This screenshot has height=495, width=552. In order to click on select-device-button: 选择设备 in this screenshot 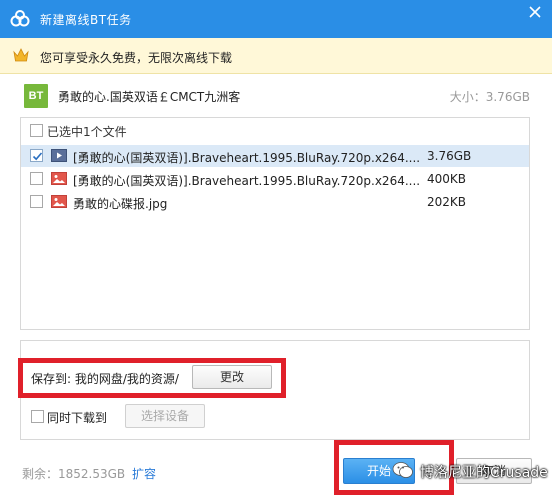, I will do `click(165, 416)`.